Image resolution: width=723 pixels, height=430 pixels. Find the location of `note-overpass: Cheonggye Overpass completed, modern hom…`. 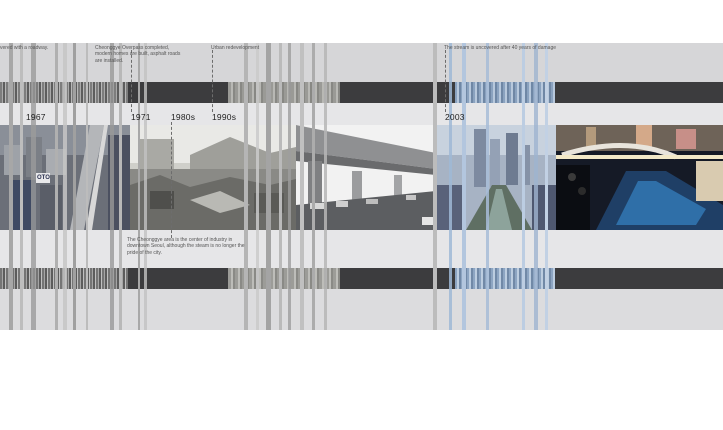

note-overpass: Cheonggye Overpass completed, modern hom… is located at coordinates (138, 54).